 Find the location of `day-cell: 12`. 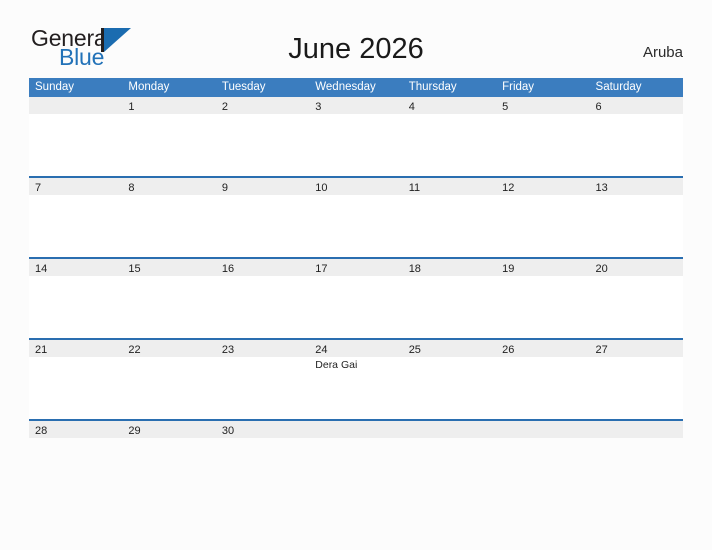

day-cell: 12 is located at coordinates (543, 217).